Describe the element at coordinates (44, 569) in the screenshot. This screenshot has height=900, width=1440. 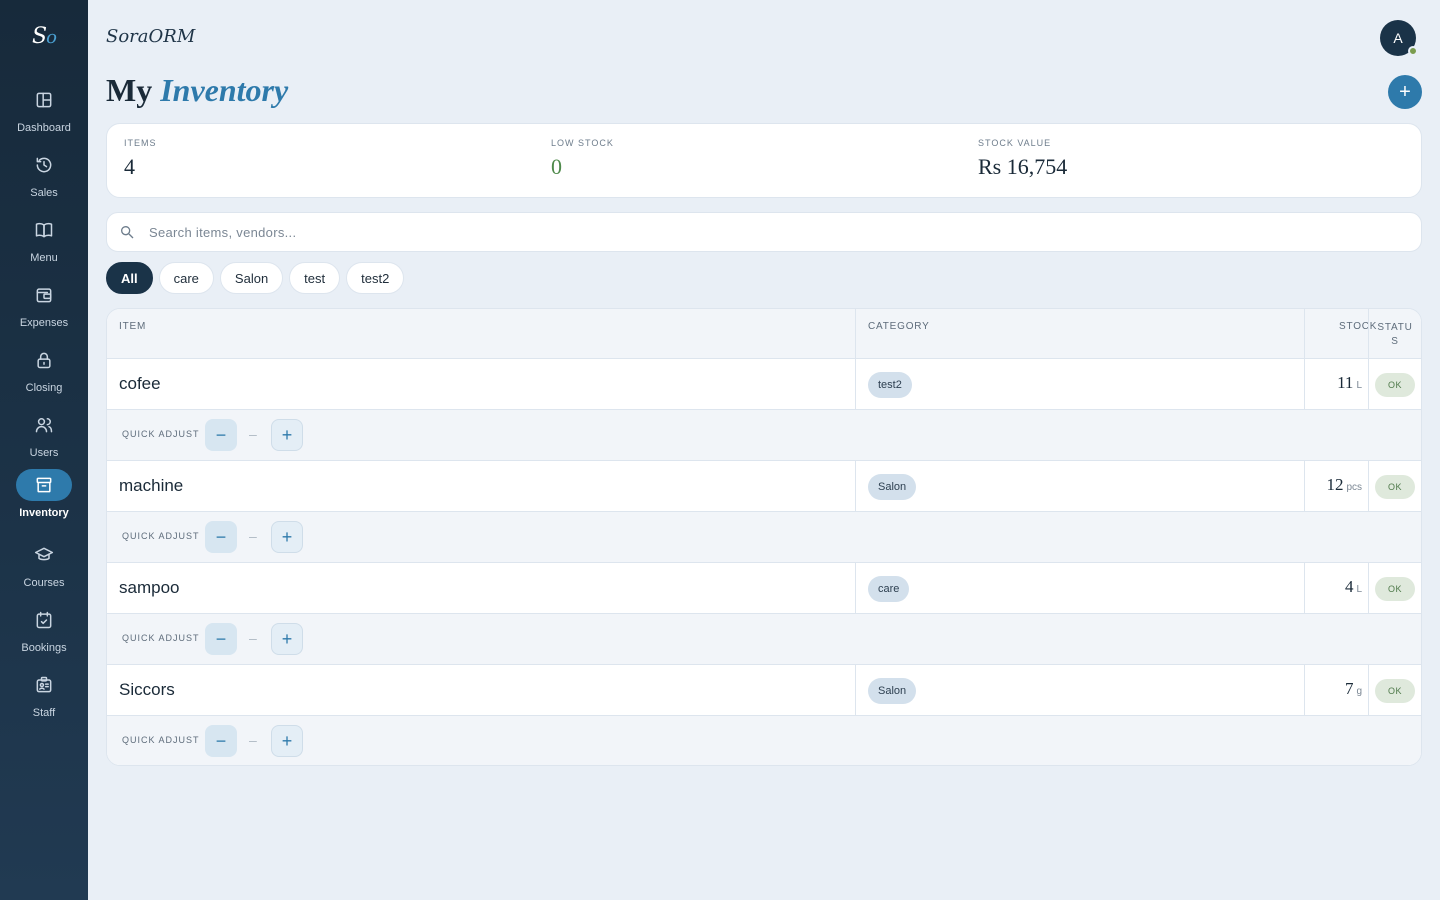
I see `sidebar-item-courses: Courses` at that location.